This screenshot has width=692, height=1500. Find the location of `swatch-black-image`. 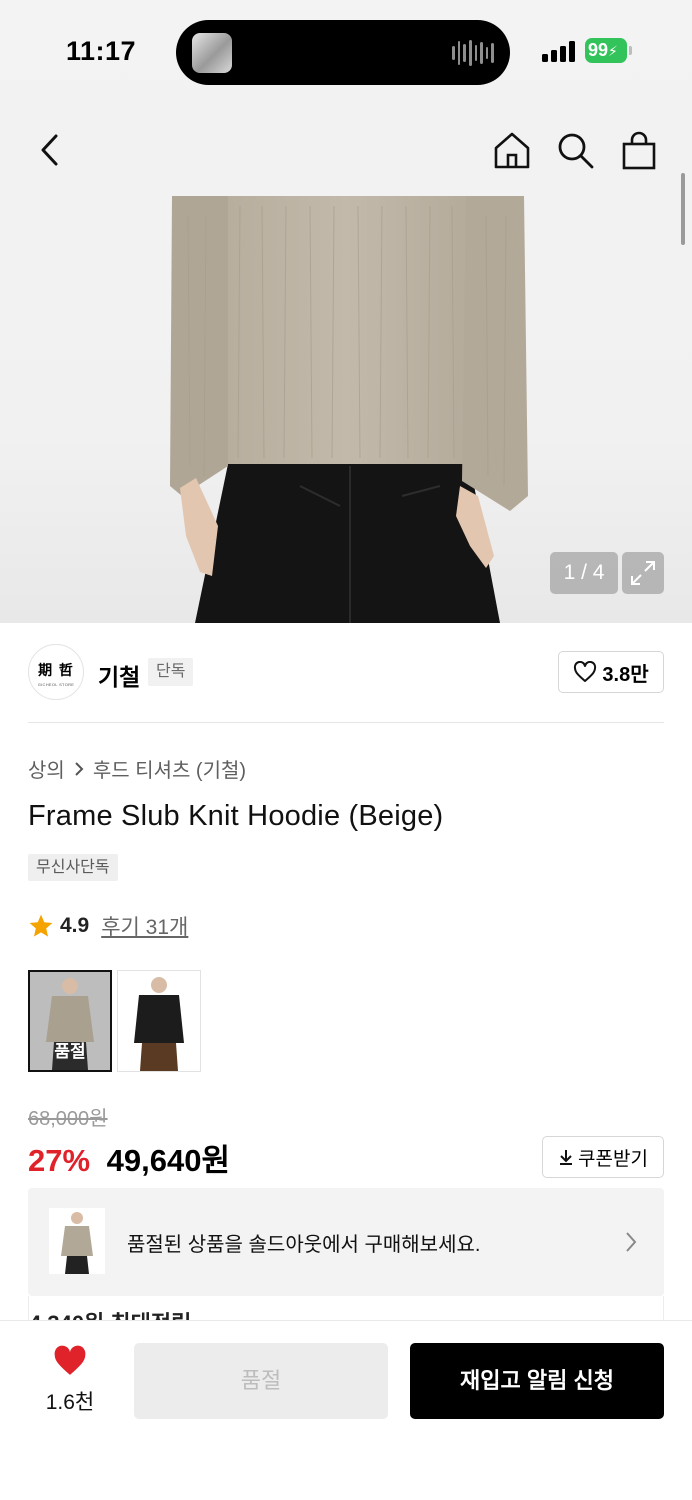

swatch-black-image is located at coordinates (159, 1021).